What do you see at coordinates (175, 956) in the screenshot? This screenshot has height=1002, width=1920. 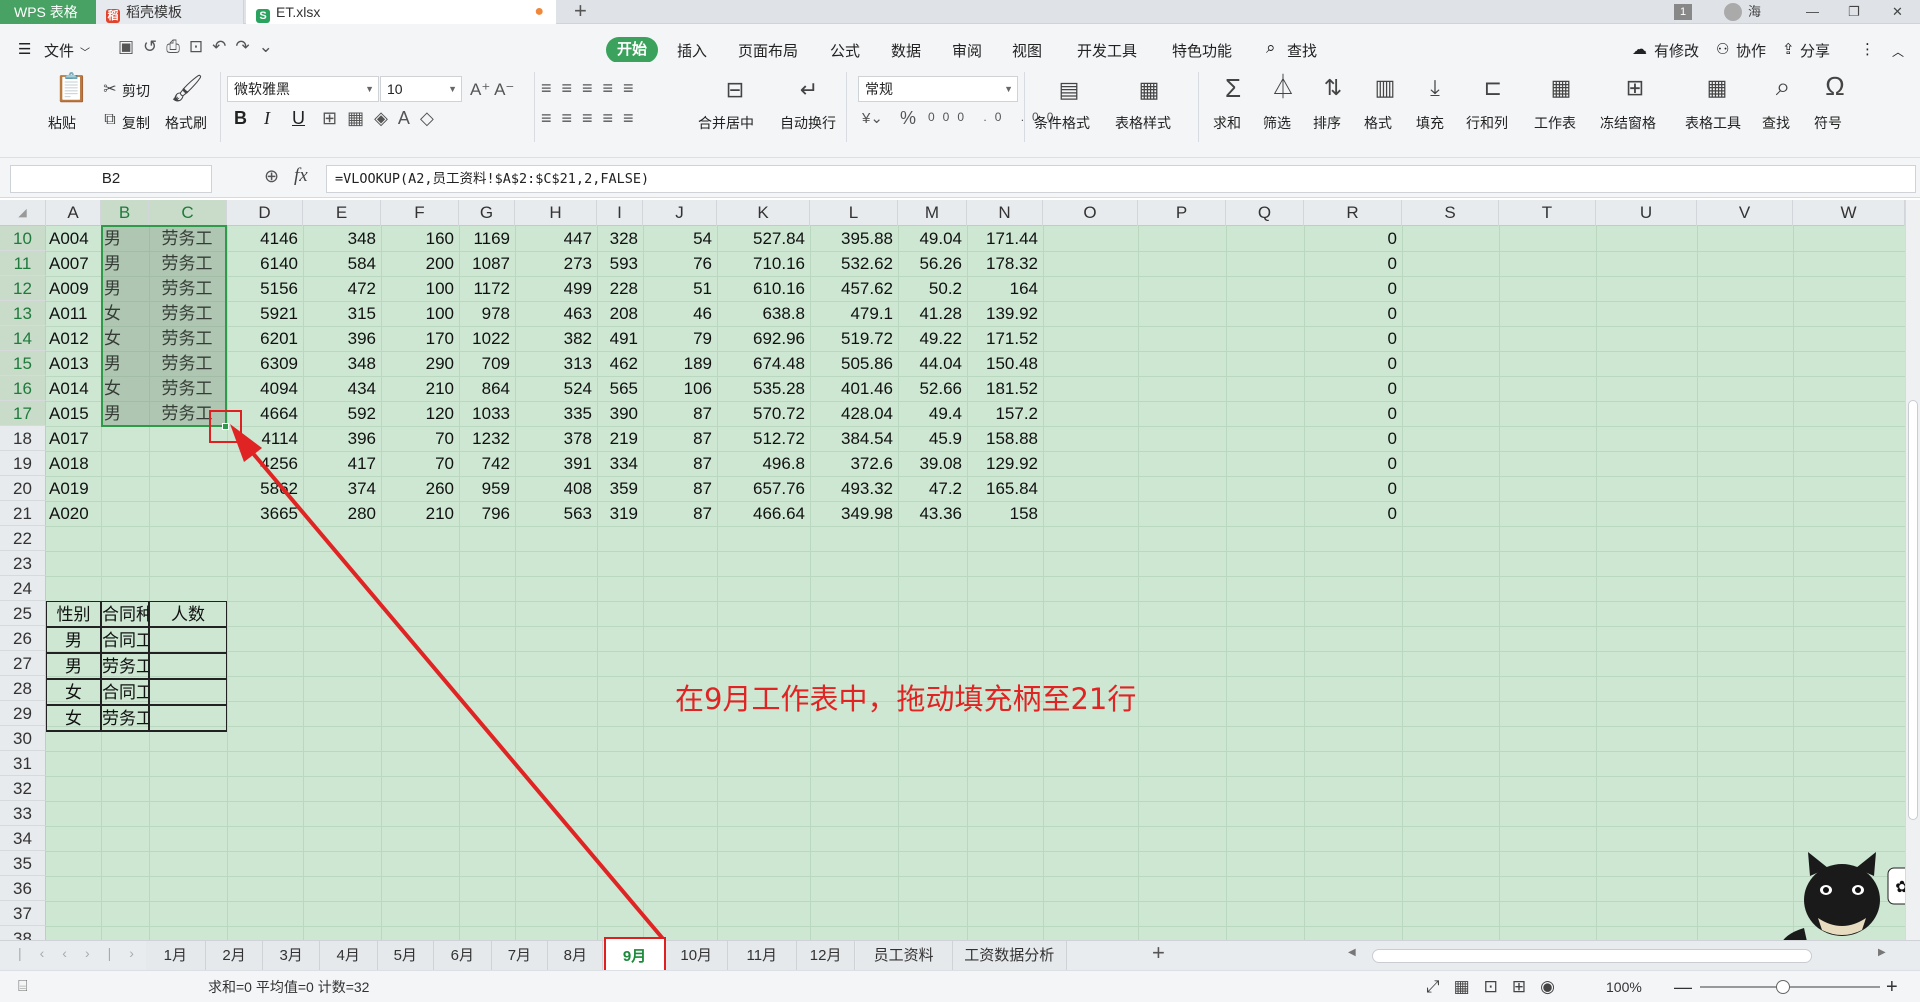 I see `sheet-tab: 1月` at bounding box center [175, 956].